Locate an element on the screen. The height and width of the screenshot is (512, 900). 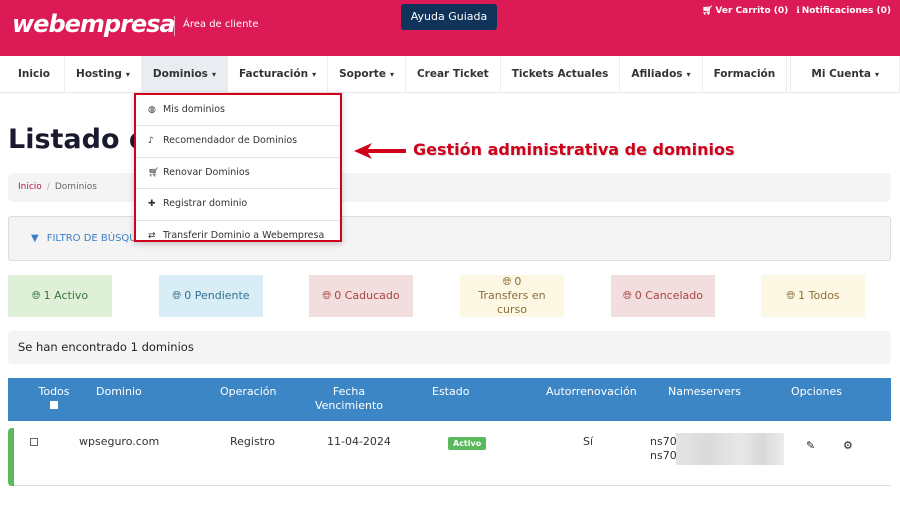
status-box-pendiente: 🌐︎ 0 Pendiente is located at coordinates (211, 296).